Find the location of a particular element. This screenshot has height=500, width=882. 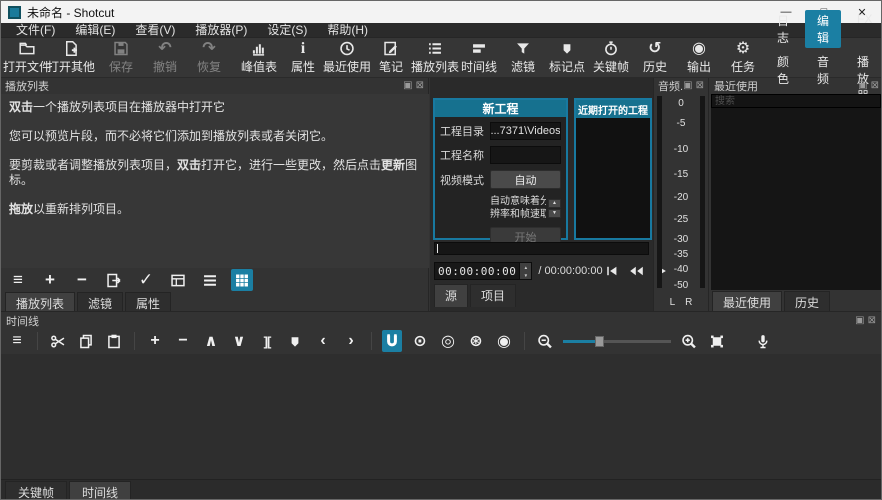

project-folder-button: ...7371\Videos is located at coordinates (525, 131).